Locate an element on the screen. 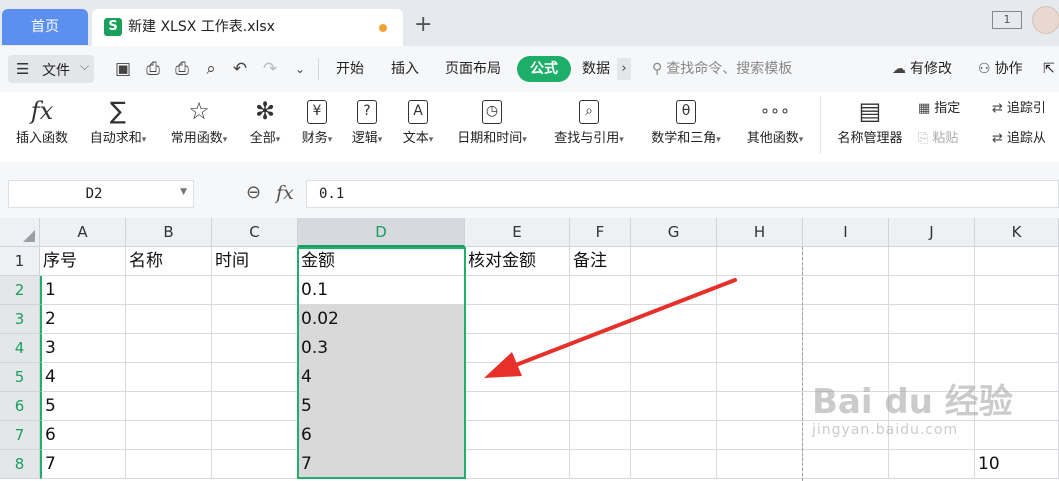 The width and height of the screenshot is (1059, 481). cell-i1 is located at coordinates (846, 261).